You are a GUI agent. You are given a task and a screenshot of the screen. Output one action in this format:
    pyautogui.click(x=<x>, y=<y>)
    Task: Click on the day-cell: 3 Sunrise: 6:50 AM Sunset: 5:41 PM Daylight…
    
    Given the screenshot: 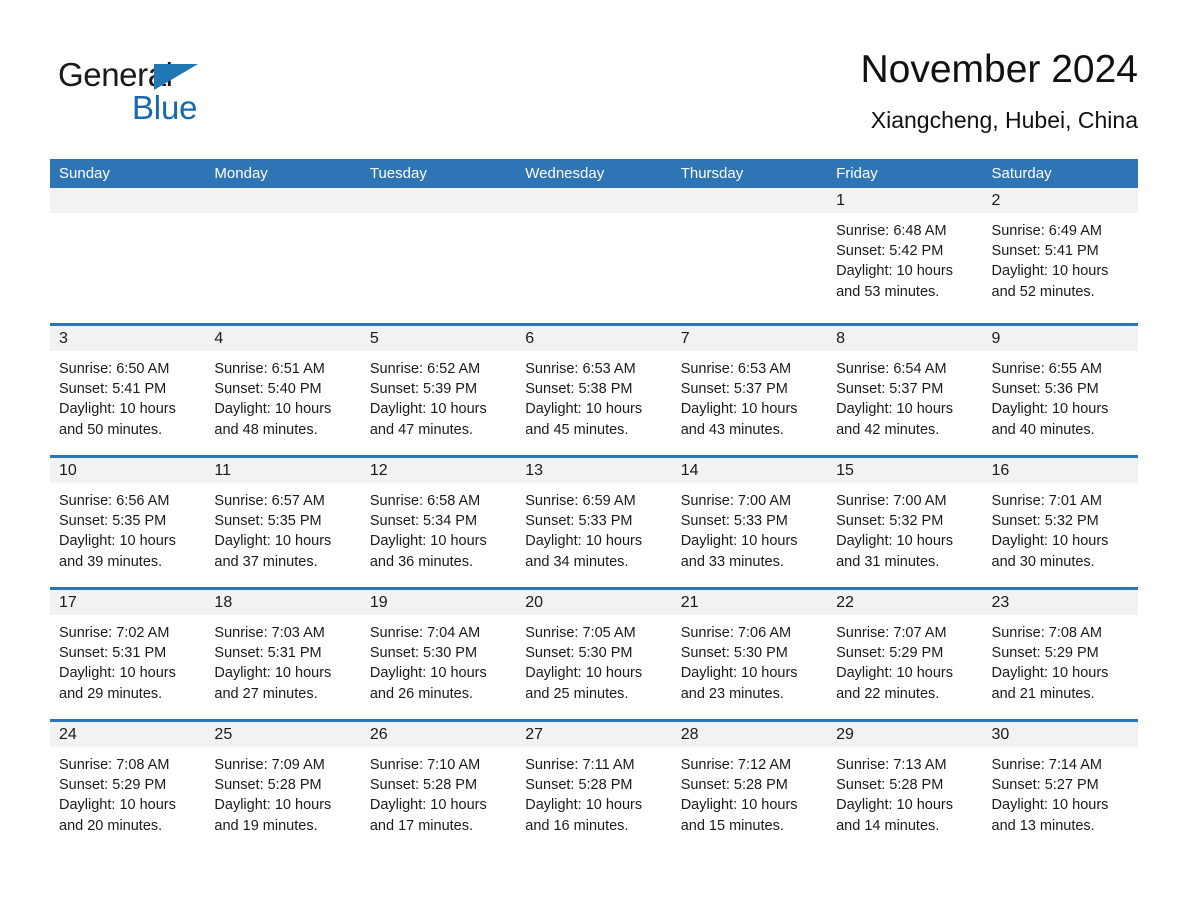 What is the action you would take?
    pyautogui.click(x=128, y=390)
    